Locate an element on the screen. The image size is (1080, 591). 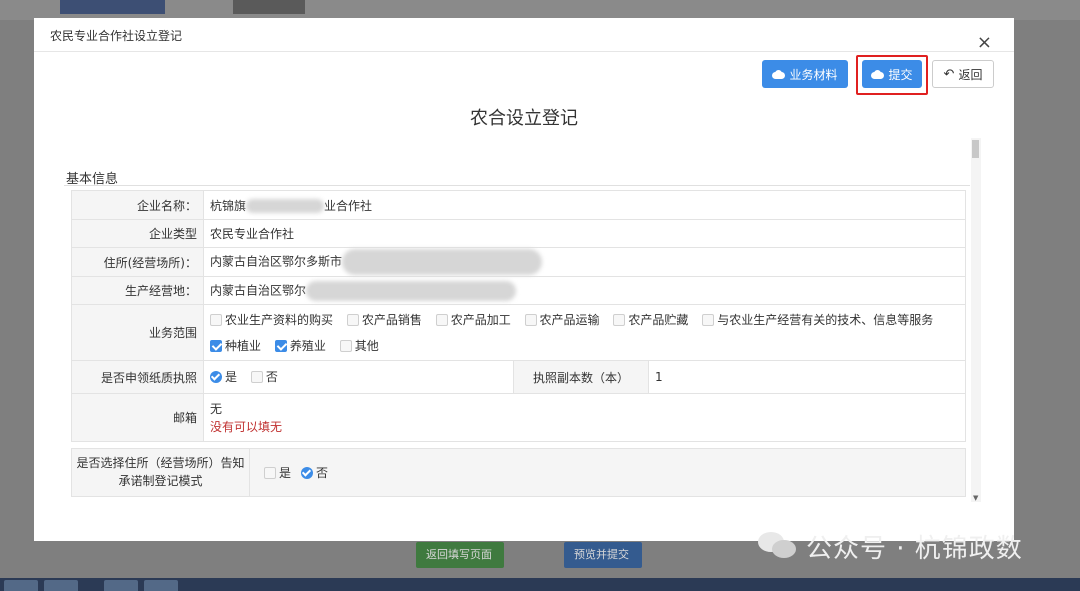
production-site-value: 内蒙古自治区鄂尔 is located at coordinates (584, 290).